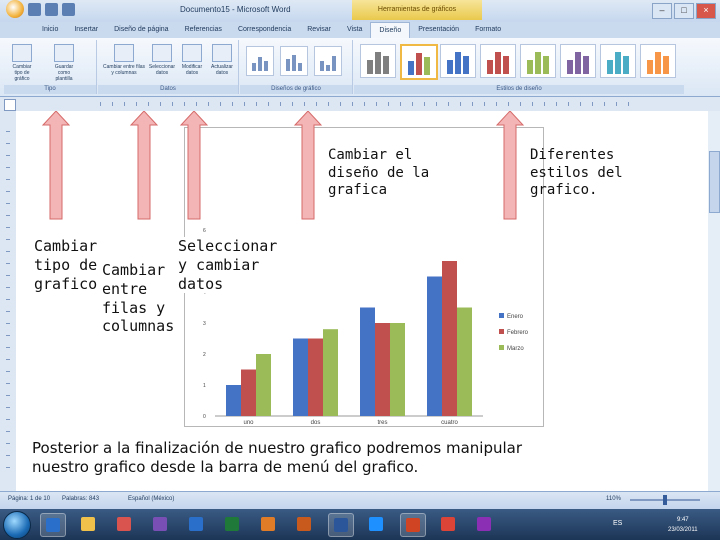 The image size is (720, 540). Describe the element at coordinates (233, 400) in the screenshot. I see `bar-enero-uno` at that location.